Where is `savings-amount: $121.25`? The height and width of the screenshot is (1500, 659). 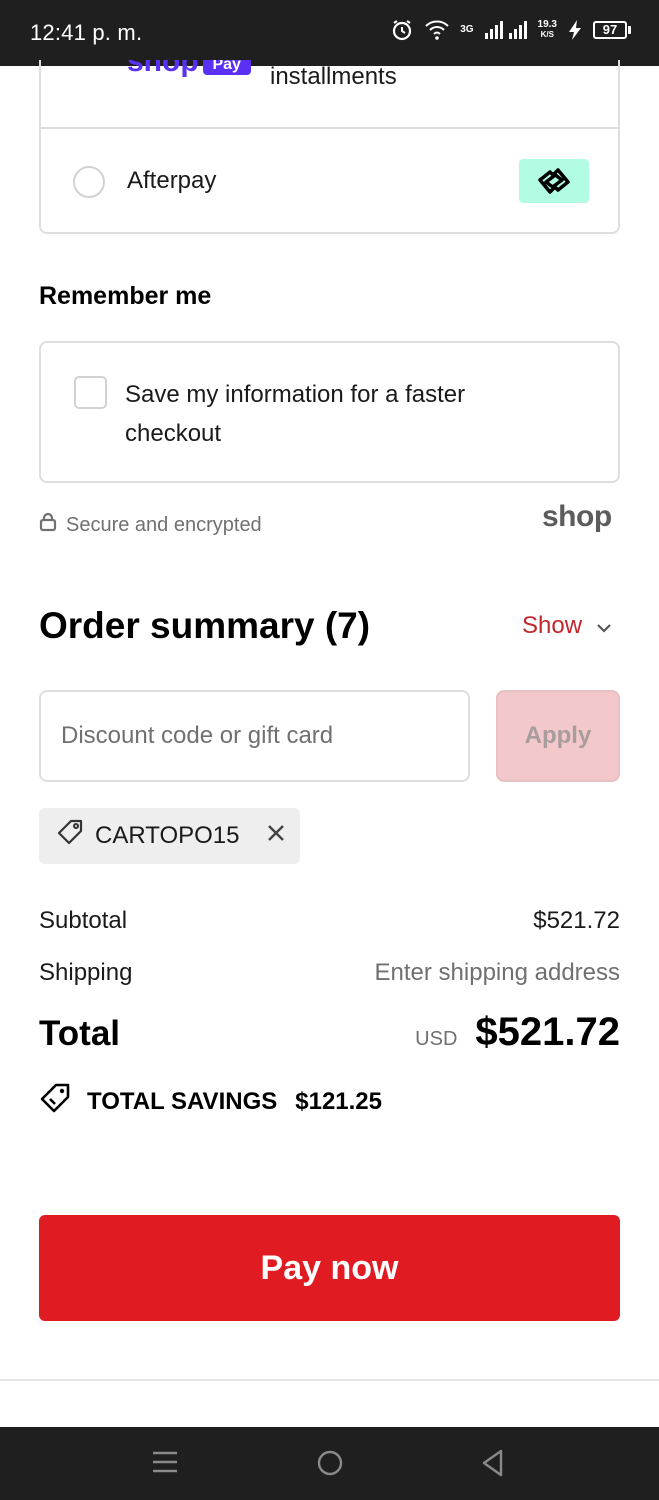
savings-amount: $121.25 is located at coordinates (339, 1101).